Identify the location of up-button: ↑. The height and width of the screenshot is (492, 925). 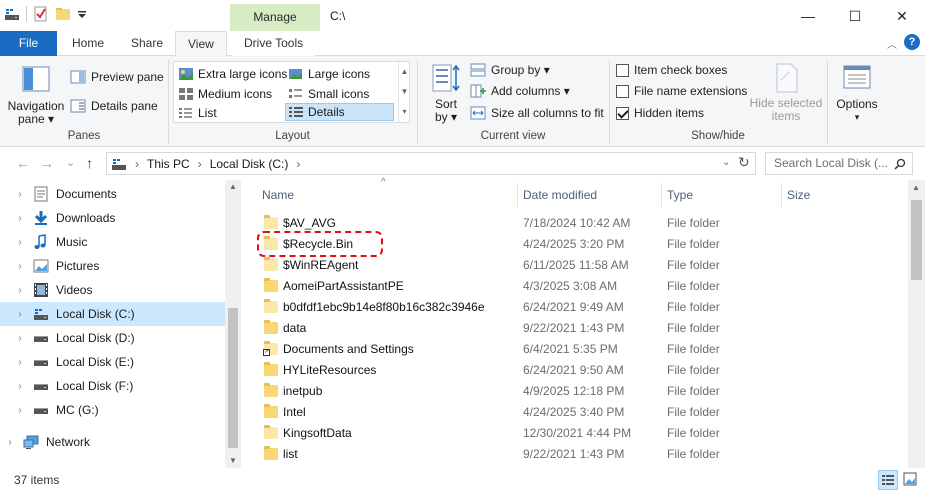
(89, 163).